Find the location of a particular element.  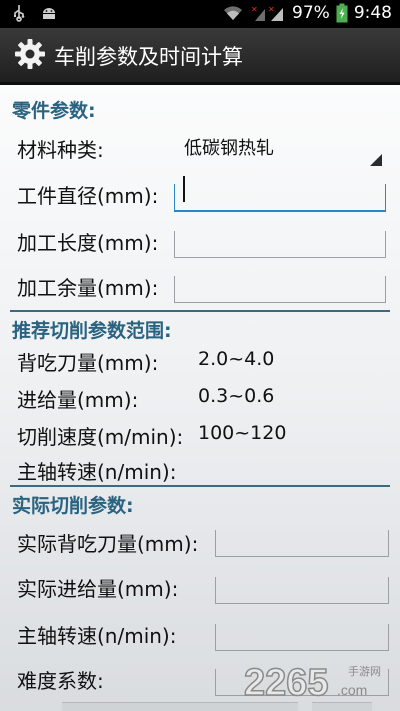

section-title-actual: 实际切削参数: is located at coordinates (73, 506).